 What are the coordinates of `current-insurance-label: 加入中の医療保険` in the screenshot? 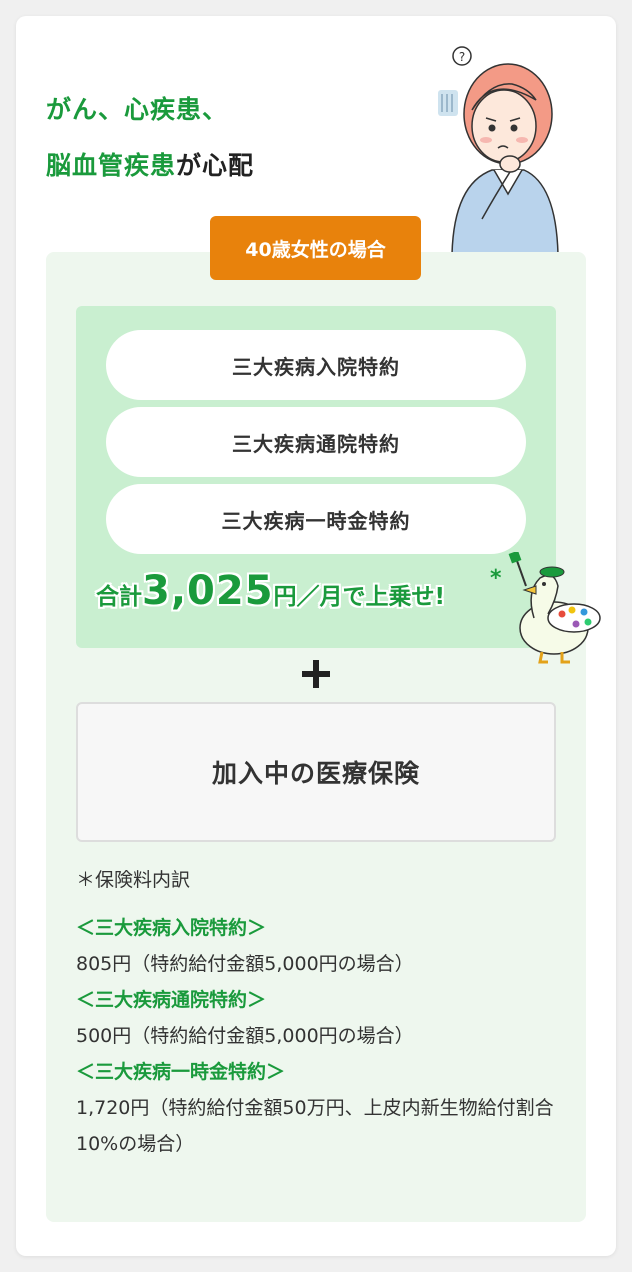 It's located at (315, 773).